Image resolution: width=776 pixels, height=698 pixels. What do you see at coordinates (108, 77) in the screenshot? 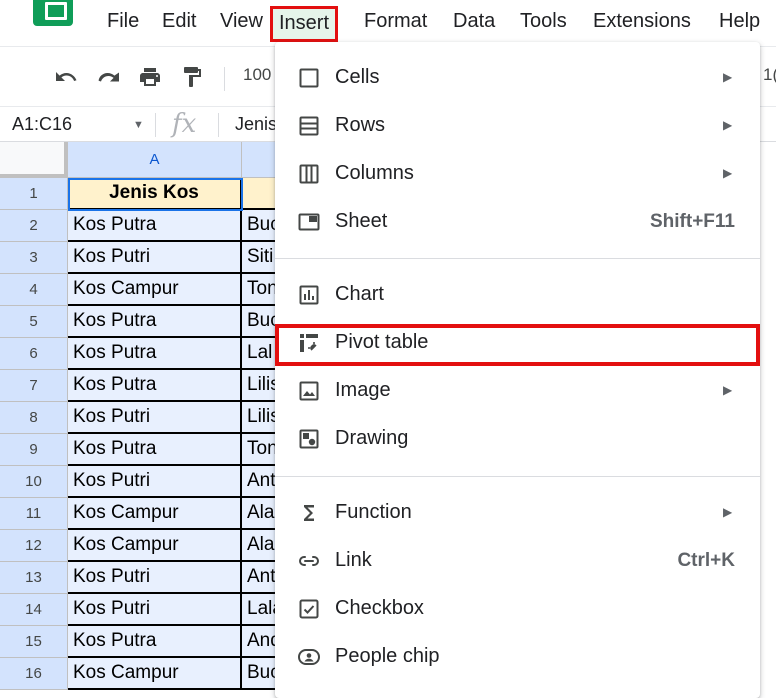
I see `redo-icon` at bounding box center [108, 77].